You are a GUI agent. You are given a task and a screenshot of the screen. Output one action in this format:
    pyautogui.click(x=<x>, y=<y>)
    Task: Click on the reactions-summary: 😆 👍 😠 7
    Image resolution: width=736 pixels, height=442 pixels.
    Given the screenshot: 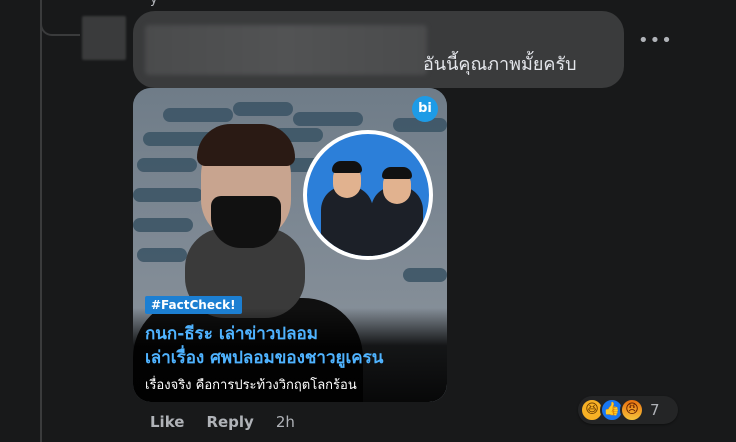 What is the action you would take?
    pyautogui.click(x=628, y=410)
    